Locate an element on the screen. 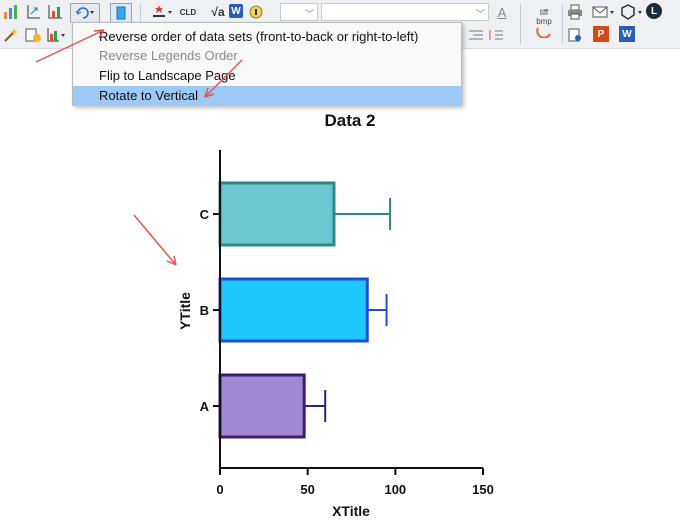  x-tick-label: 150 is located at coordinates (483, 489).